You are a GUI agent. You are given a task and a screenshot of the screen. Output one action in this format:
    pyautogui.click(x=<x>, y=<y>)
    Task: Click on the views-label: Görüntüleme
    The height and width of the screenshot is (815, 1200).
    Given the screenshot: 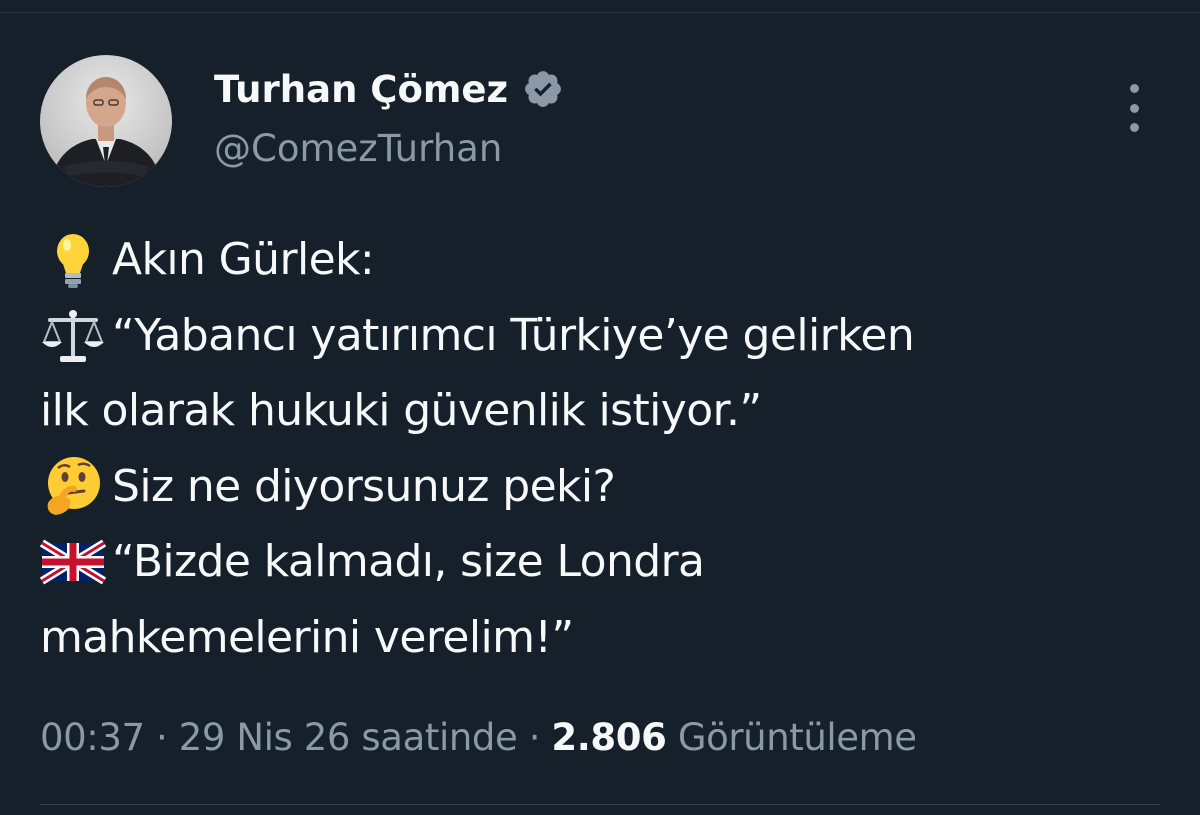 What is the action you would take?
    pyautogui.click(x=797, y=737)
    